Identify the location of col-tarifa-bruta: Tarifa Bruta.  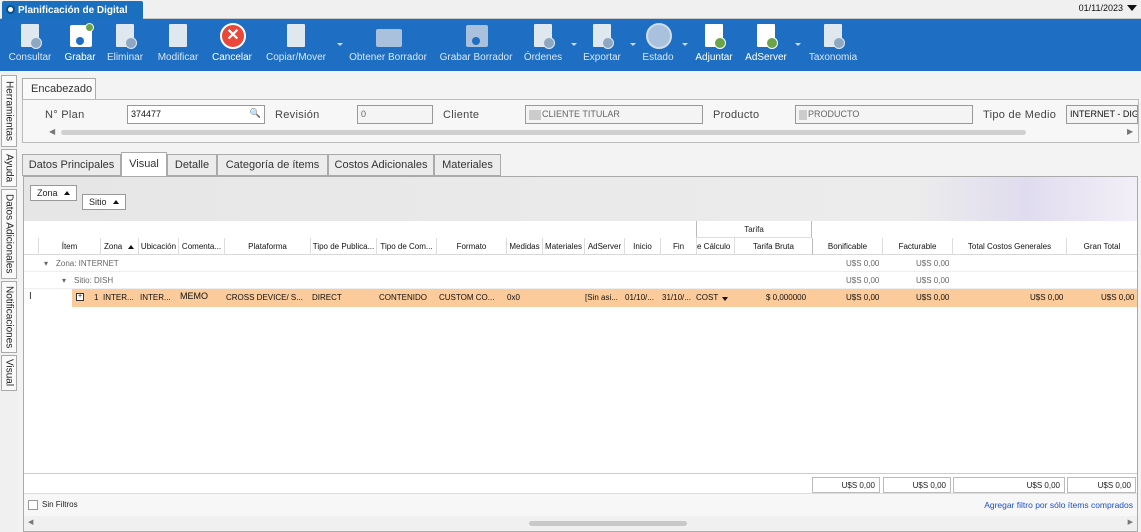
(773, 246).